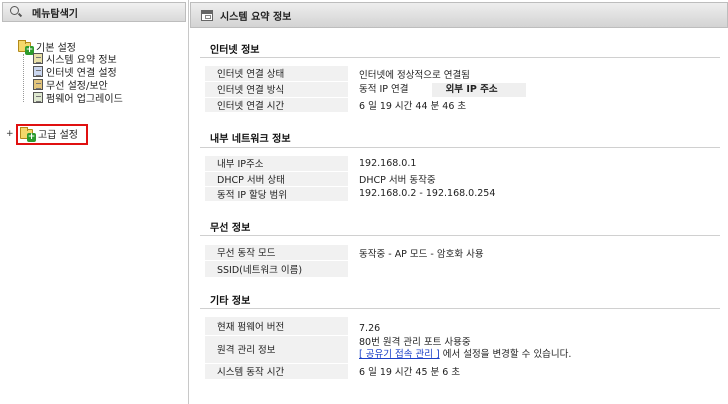  What do you see at coordinates (276, 326) in the screenshot?
I see `row-label: 현재 펌웨어 버전` at bounding box center [276, 326].